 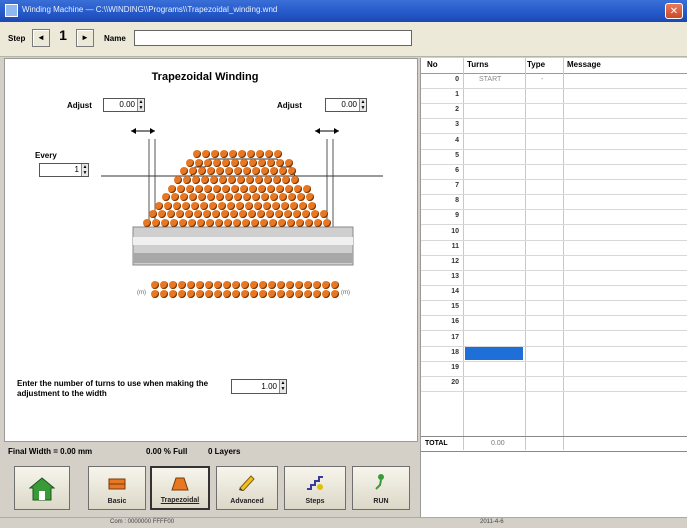 I want to click on table-row: 15, so click(x=554, y=308).